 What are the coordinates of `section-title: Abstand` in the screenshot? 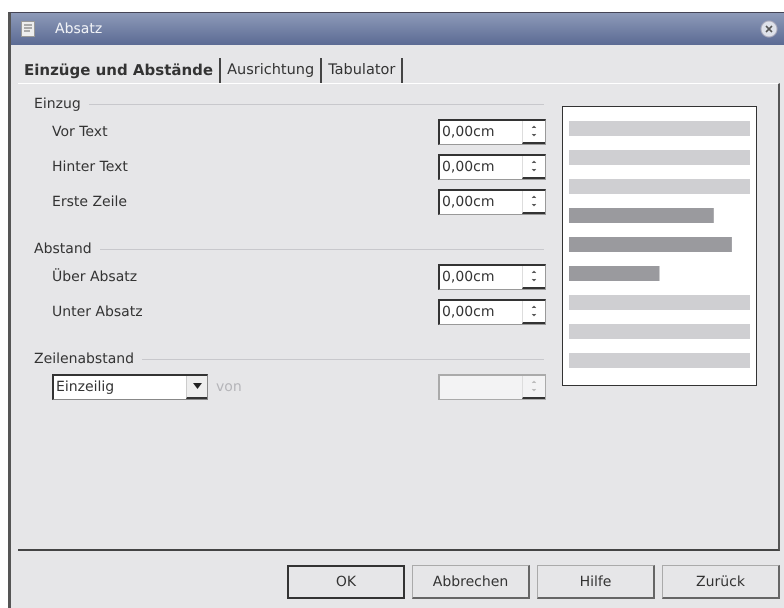 It's located at (63, 249).